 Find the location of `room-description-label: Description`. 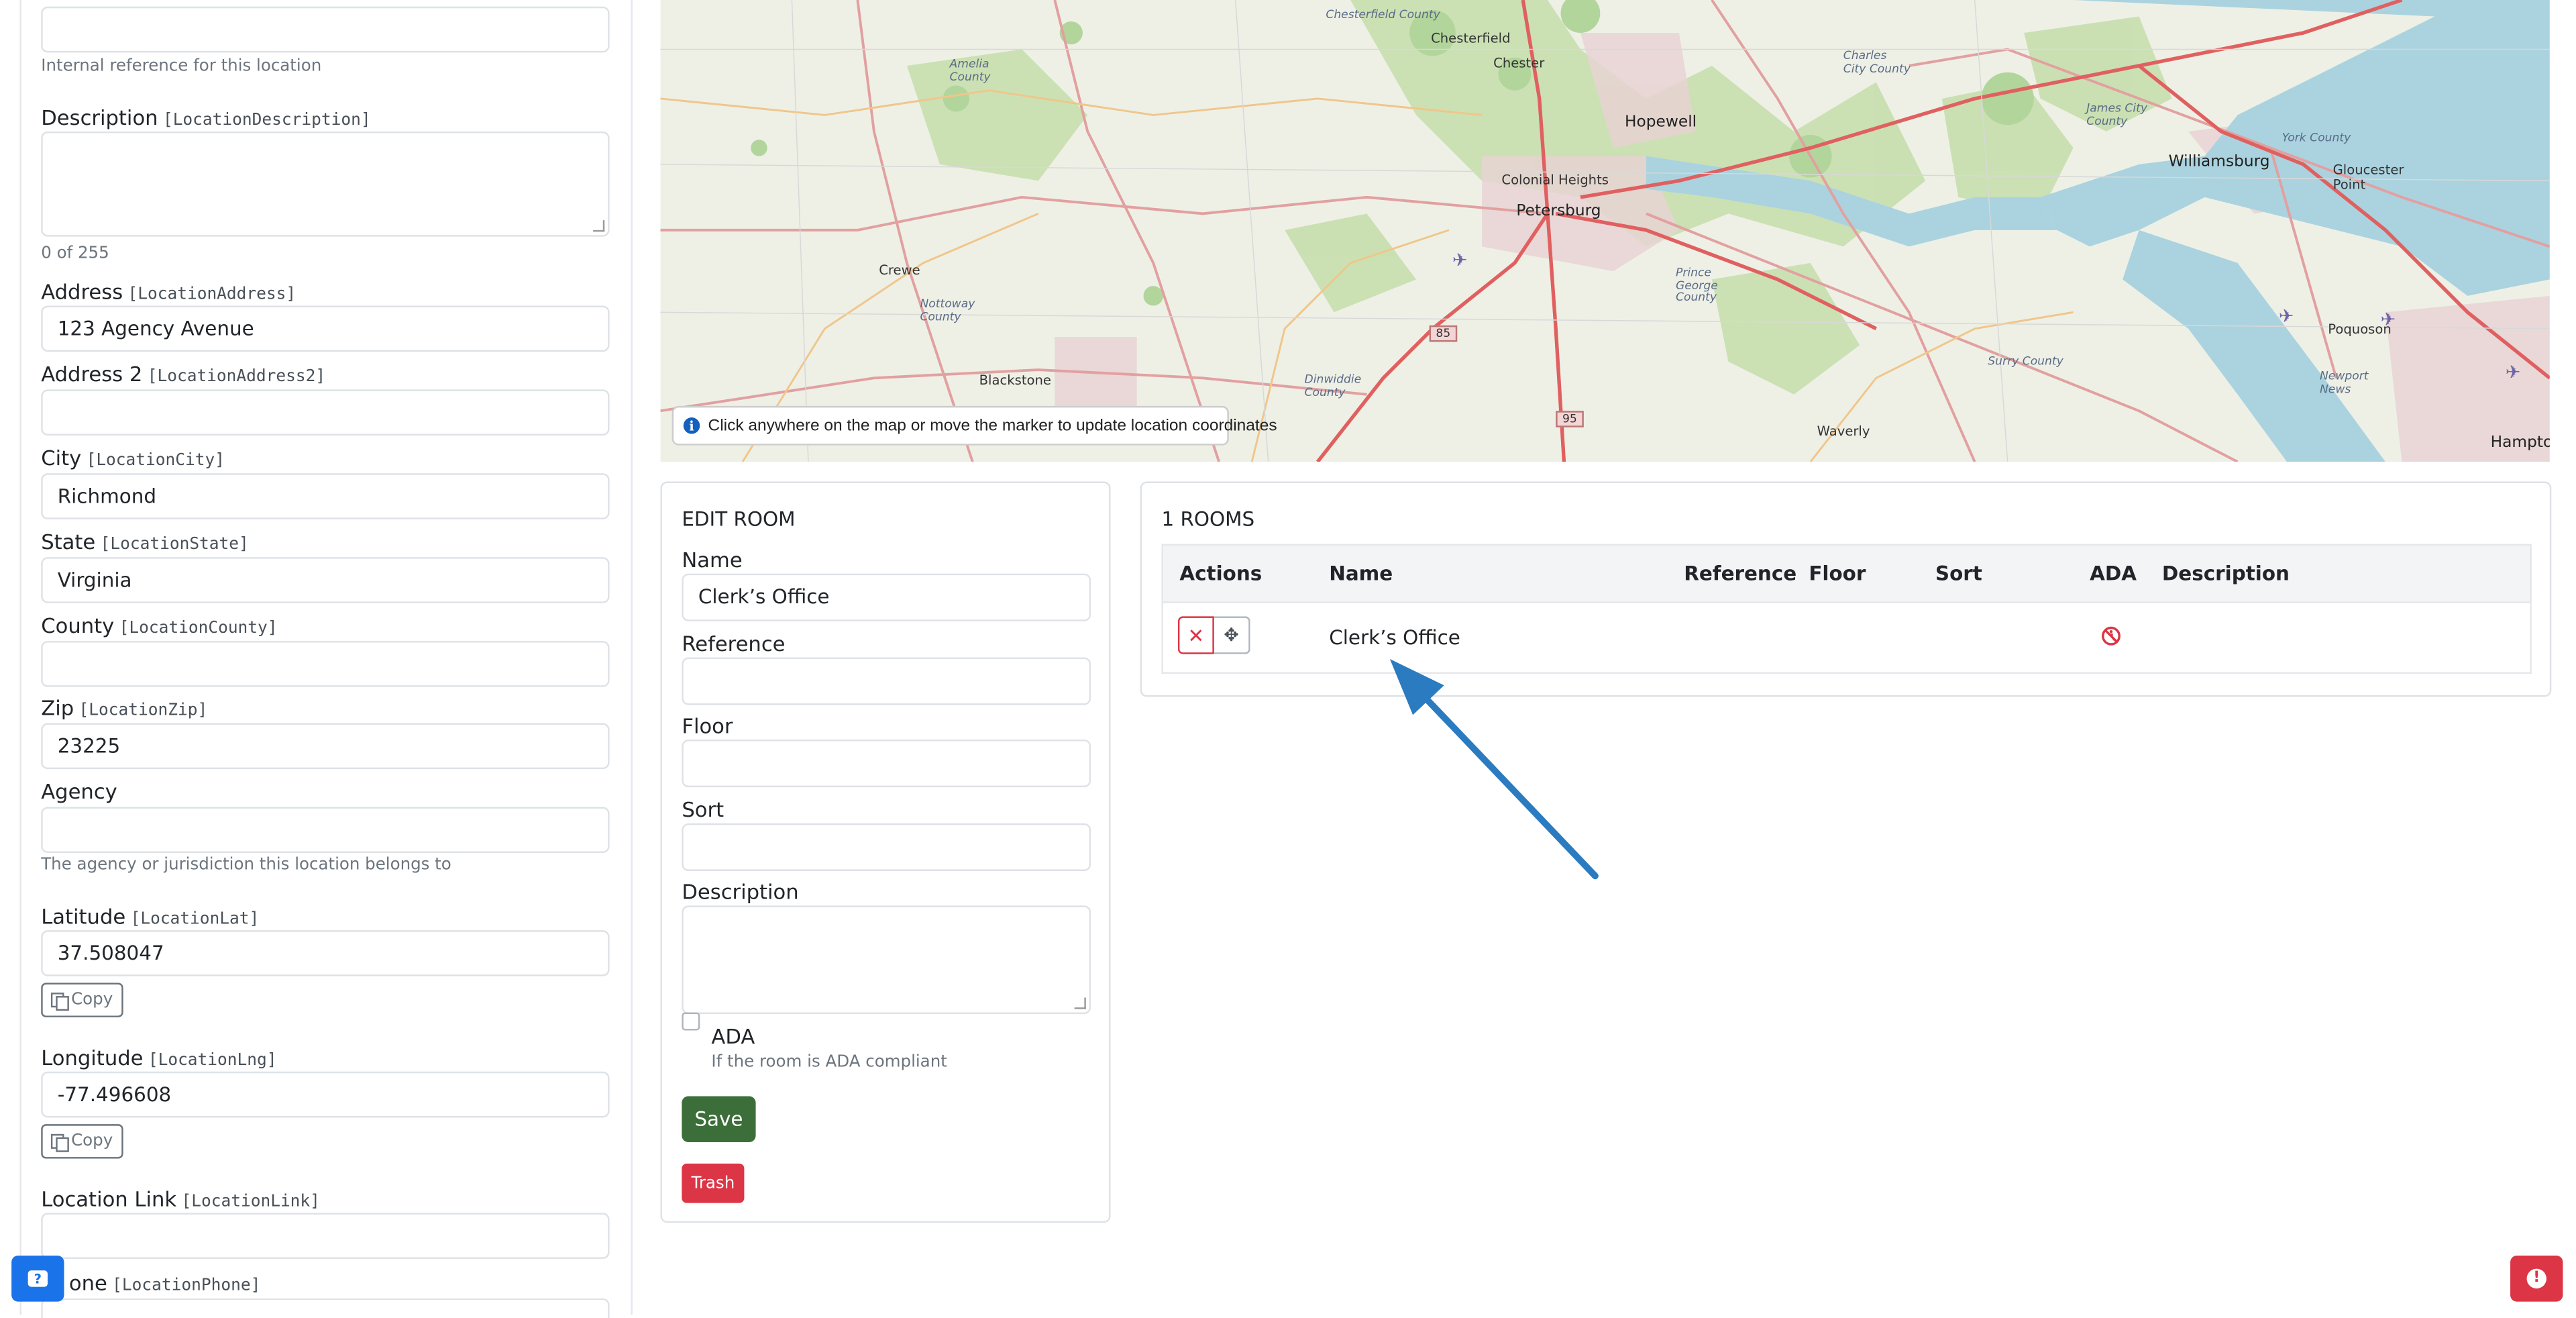

room-description-label: Description is located at coordinates (740, 891).